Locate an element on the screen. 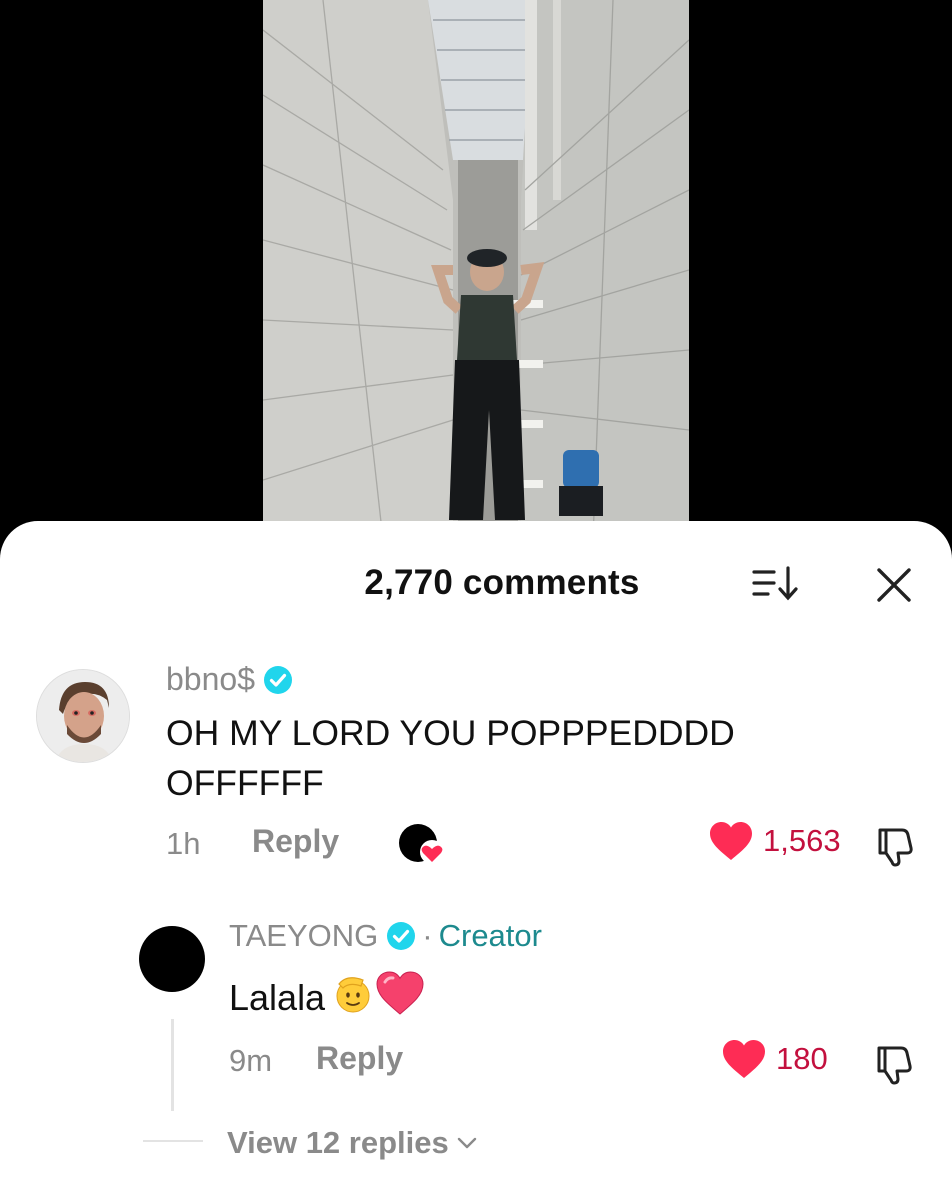  reply-like-button: 180 is located at coordinates (775, 1059).